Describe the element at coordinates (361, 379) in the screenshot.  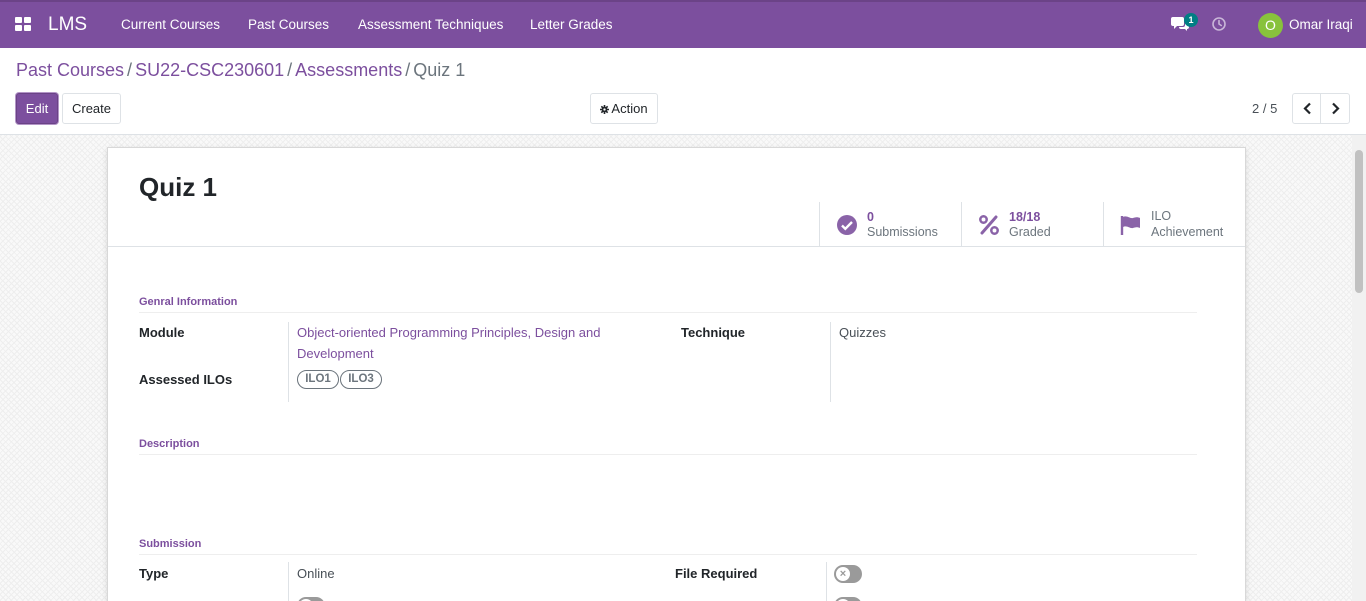
I see `ilo-tag: ILO3` at that location.